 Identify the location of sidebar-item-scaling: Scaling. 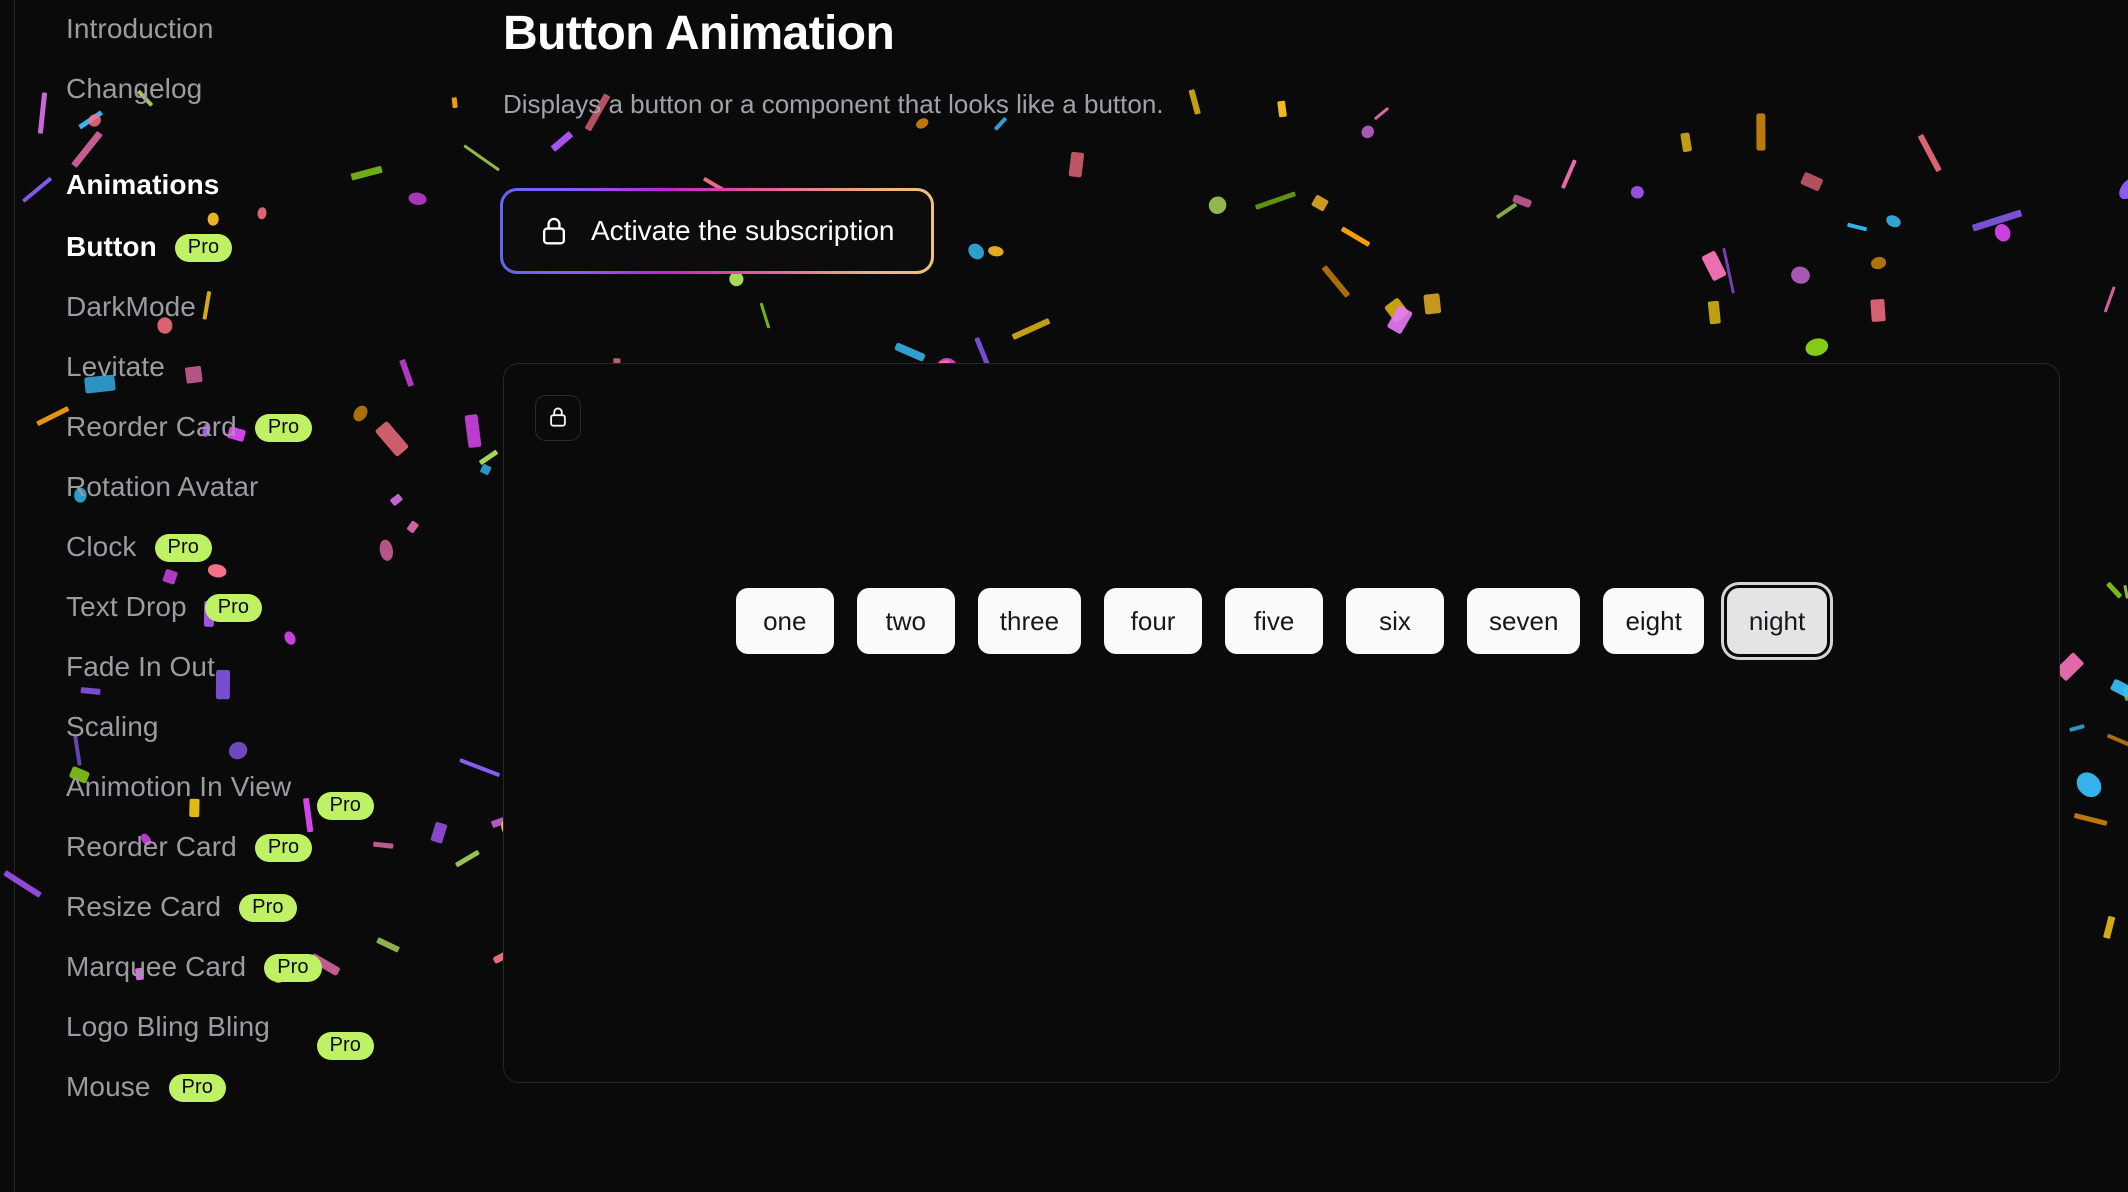
(256, 738).